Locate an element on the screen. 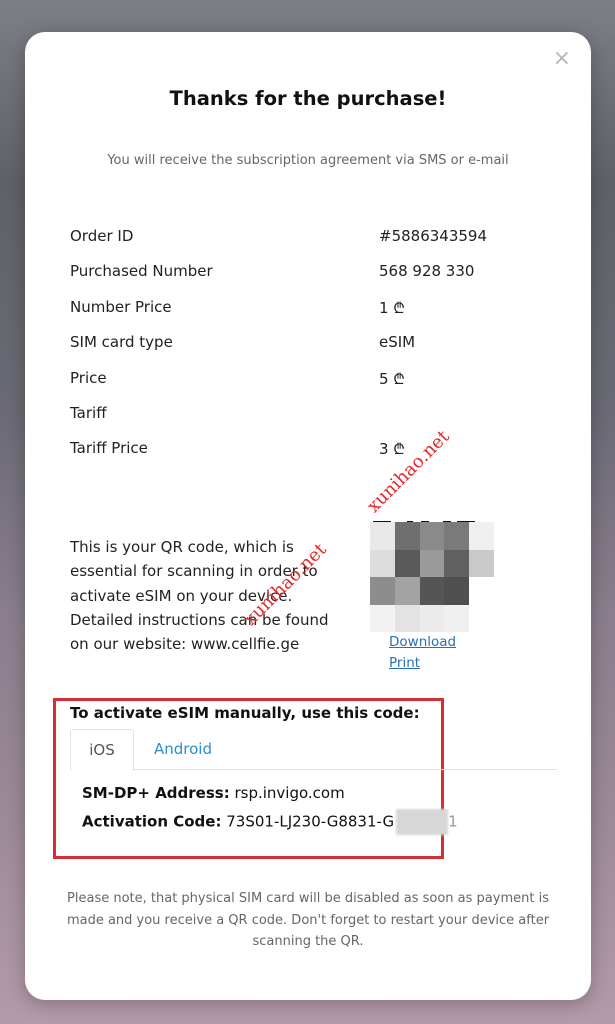 The width and height of the screenshot is (615, 1024). tab-android: Android is located at coordinates (183, 749).